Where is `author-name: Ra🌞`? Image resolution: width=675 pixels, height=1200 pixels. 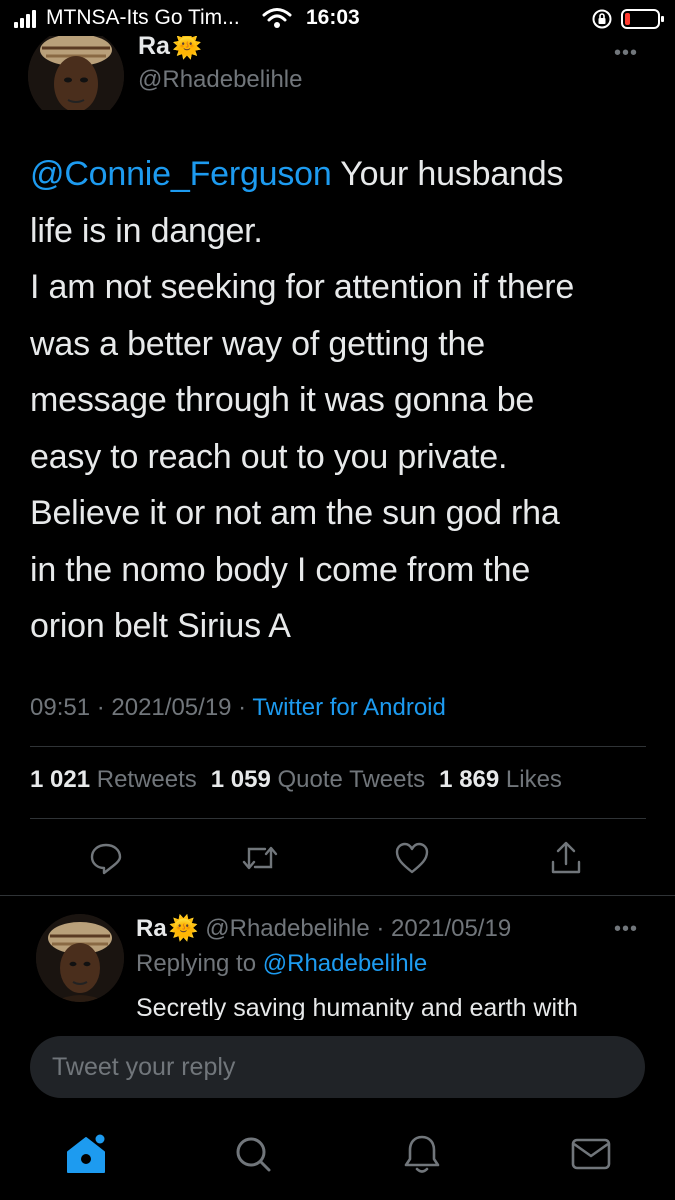
author-name: Ra🌞 is located at coordinates (170, 48).